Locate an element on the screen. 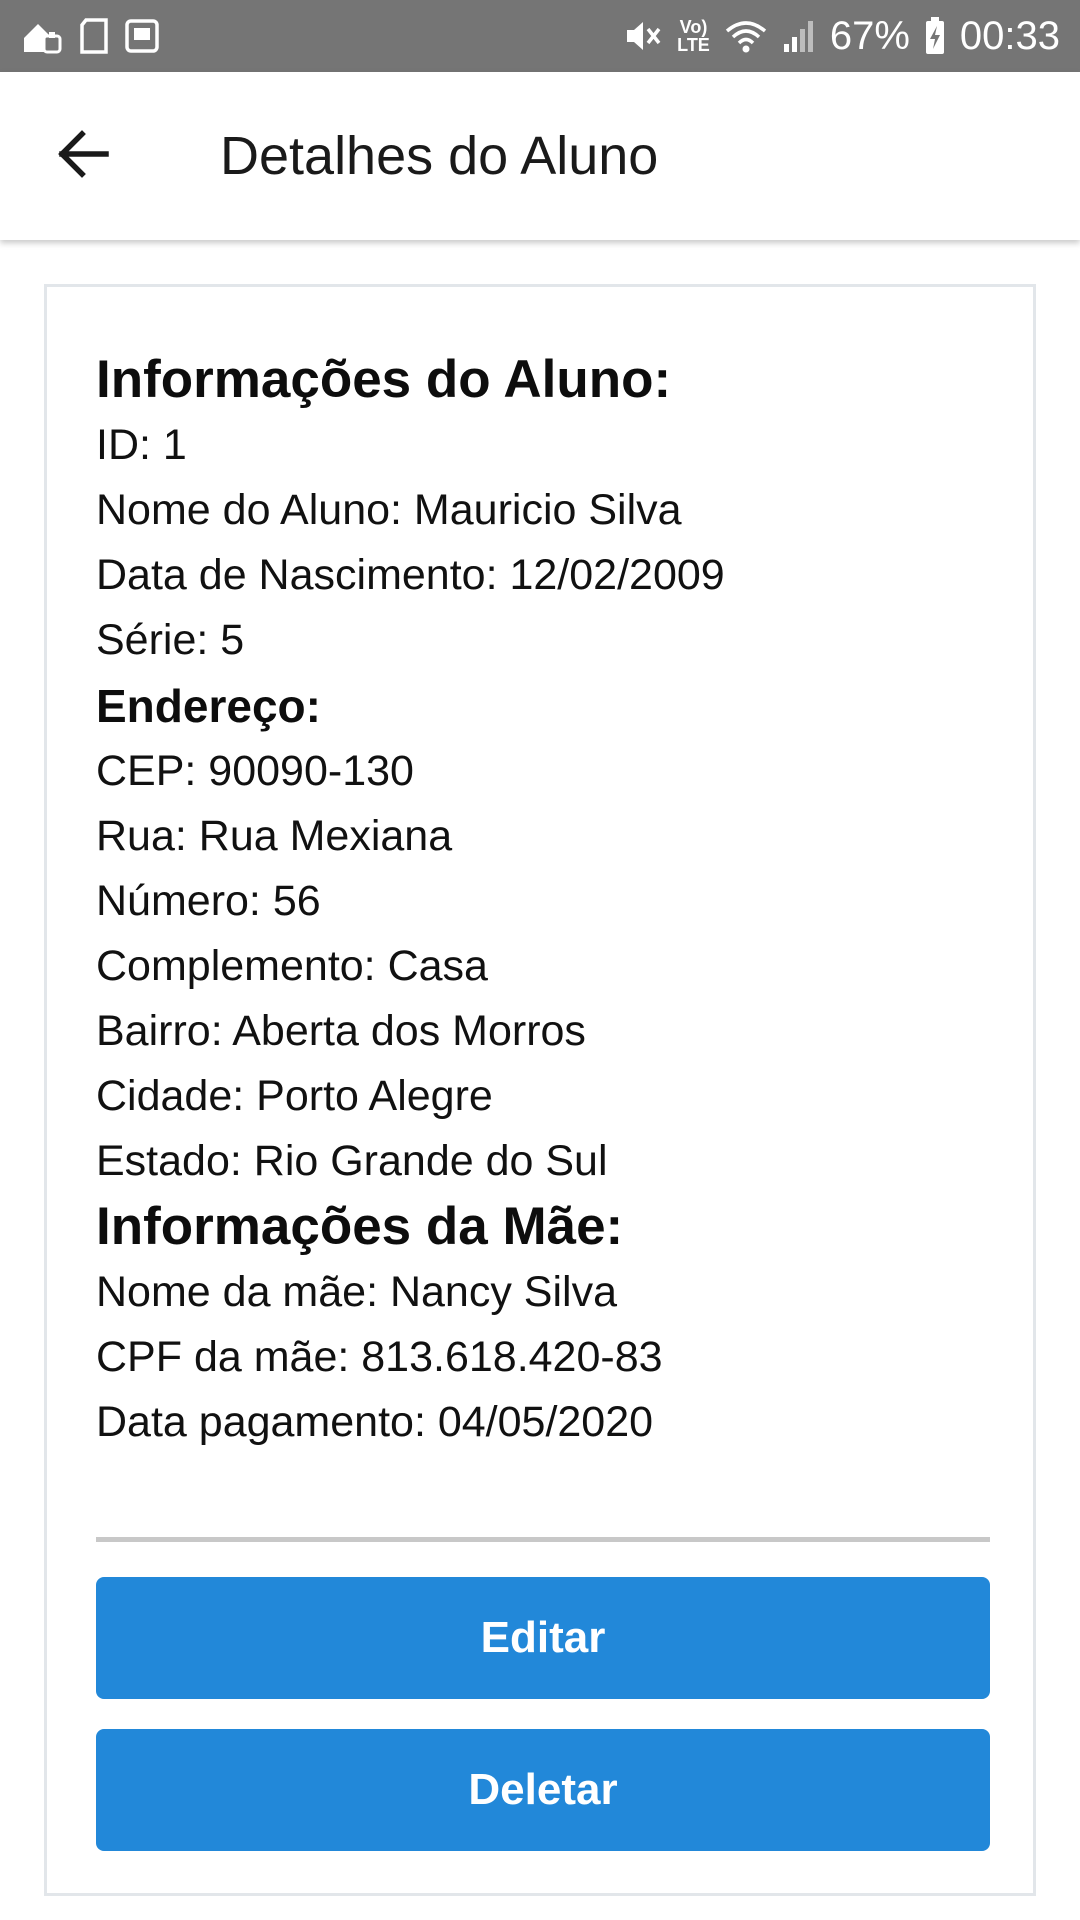 This screenshot has width=1080, height=1920. notification-app-icon is located at coordinates (42, 36).